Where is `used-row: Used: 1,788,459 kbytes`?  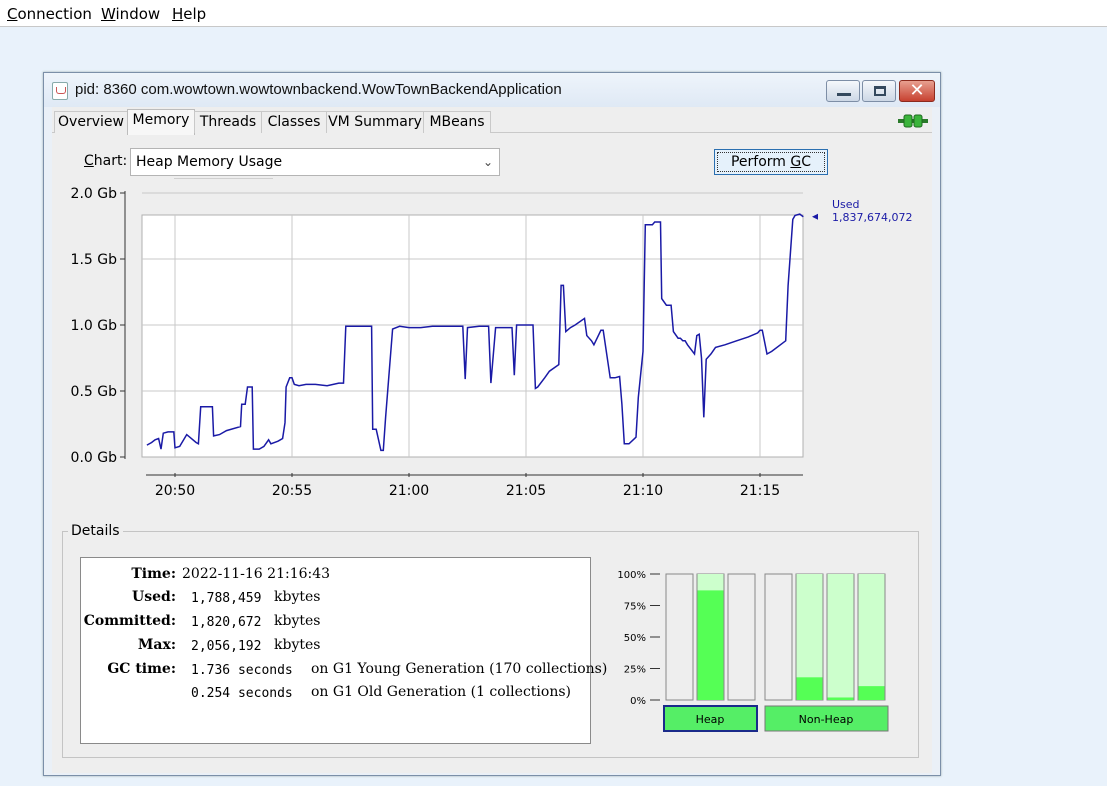 used-row: Used: 1,788,459 kbytes is located at coordinates (335, 600).